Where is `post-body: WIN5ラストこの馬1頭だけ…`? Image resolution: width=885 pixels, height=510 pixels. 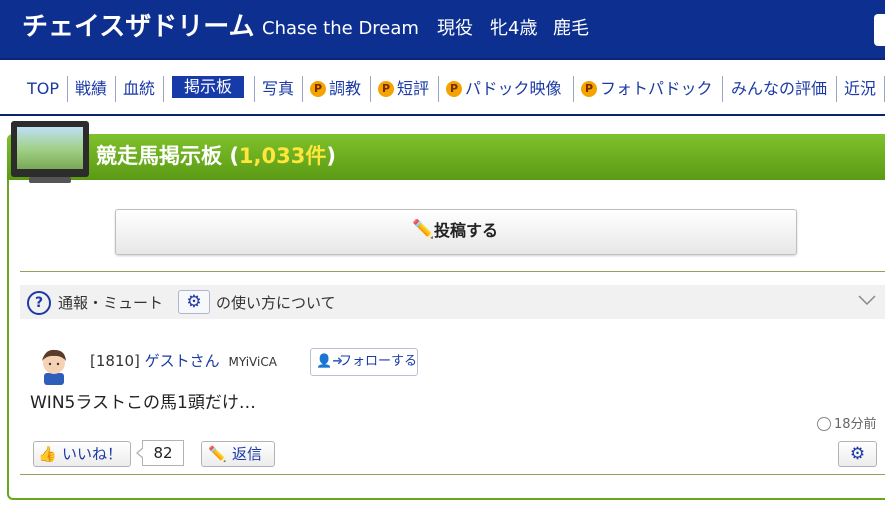 post-body: WIN5ラストこの馬1頭だけ… is located at coordinates (143, 403).